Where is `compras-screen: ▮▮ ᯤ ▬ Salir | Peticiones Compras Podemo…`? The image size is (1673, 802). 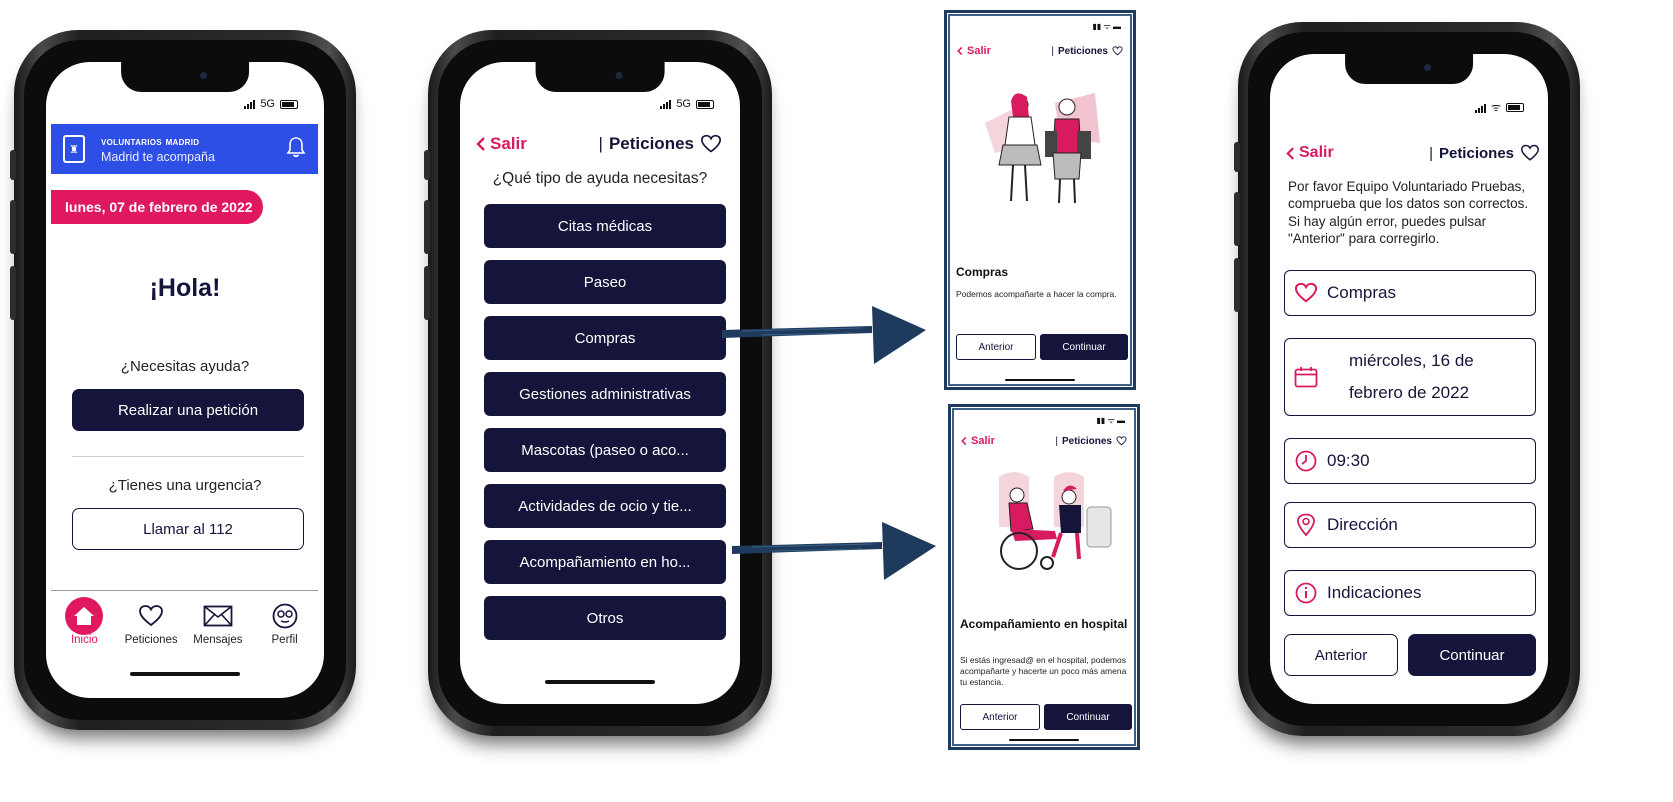 compras-screen: ▮▮ ᯤ ▬ Salir | Peticiones Compras Podemo… is located at coordinates (1040, 200).